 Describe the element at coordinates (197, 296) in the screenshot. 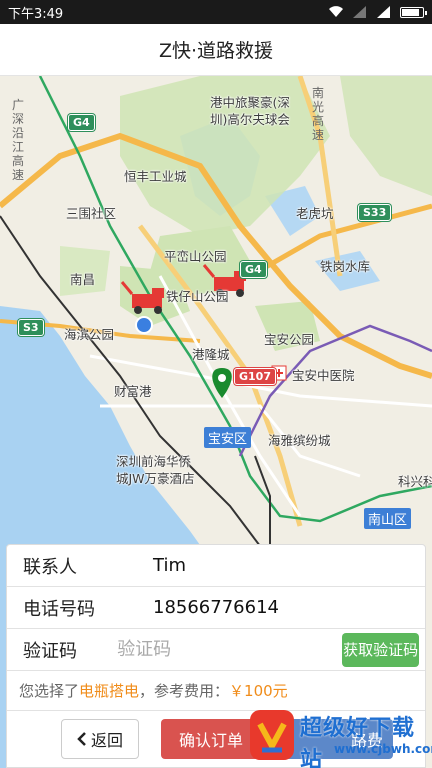

I see `map-label: 铁仔山公园` at that location.